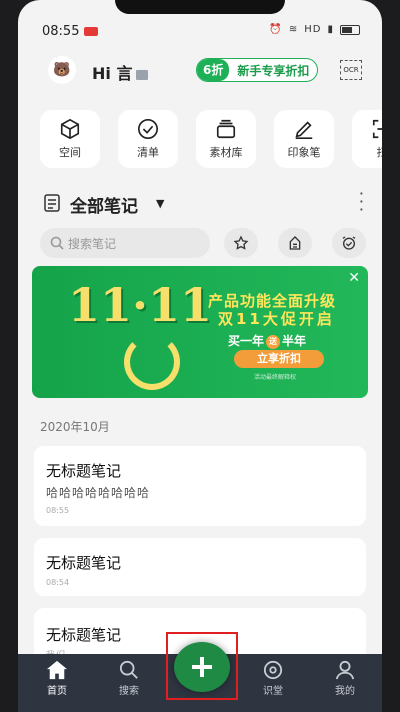  What do you see at coordinates (98, 493) in the screenshot?
I see `note-snippet: 哈哈哈哈哈哈哈哈` at bounding box center [98, 493].